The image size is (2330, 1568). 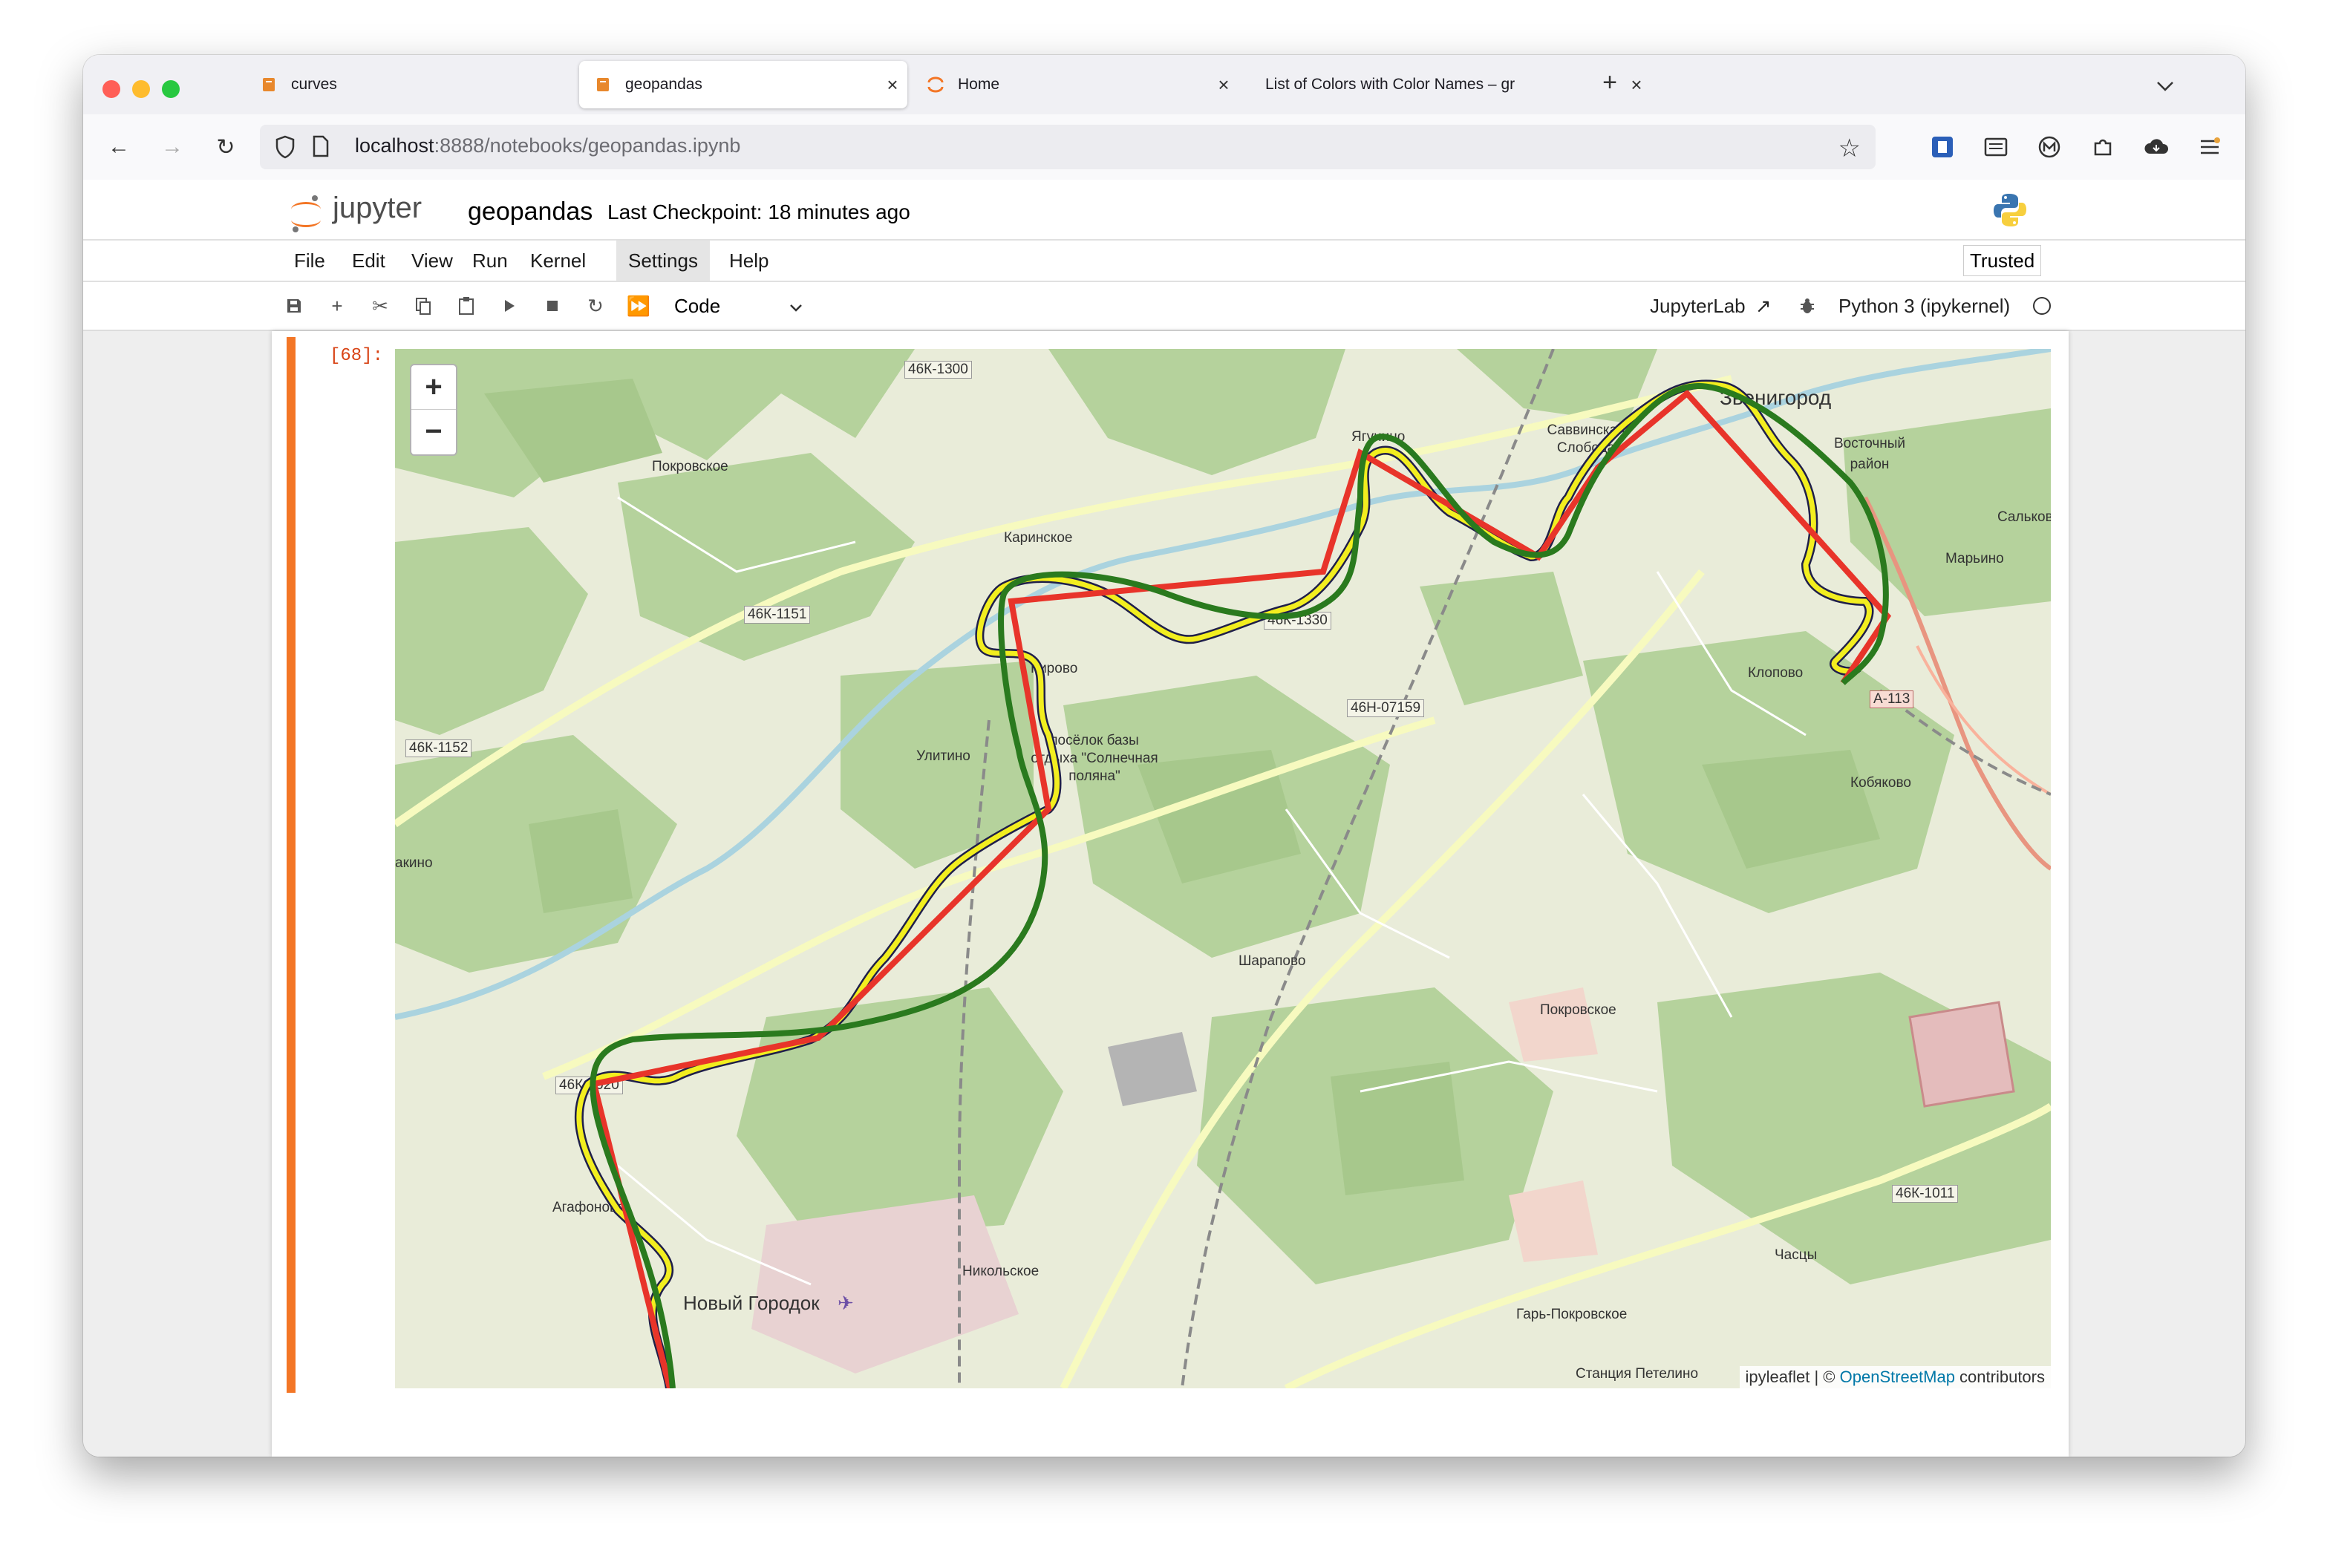 I want to click on debugger-bug-icon, so click(x=1807, y=306).